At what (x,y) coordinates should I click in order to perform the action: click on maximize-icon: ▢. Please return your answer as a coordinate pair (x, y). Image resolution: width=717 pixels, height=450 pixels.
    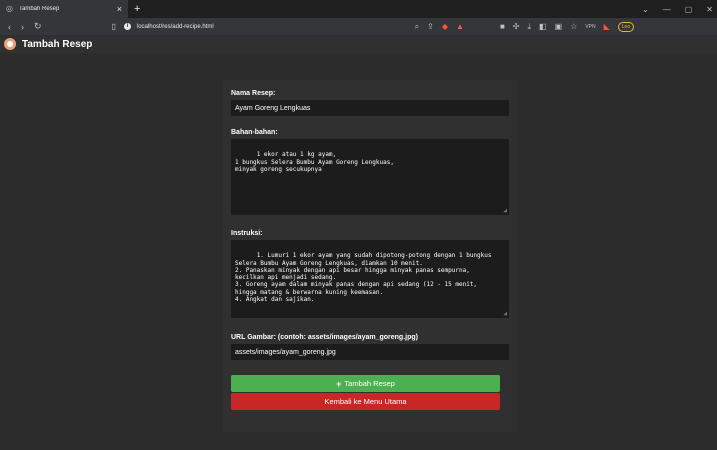
    Looking at the image, I should click on (689, 9).